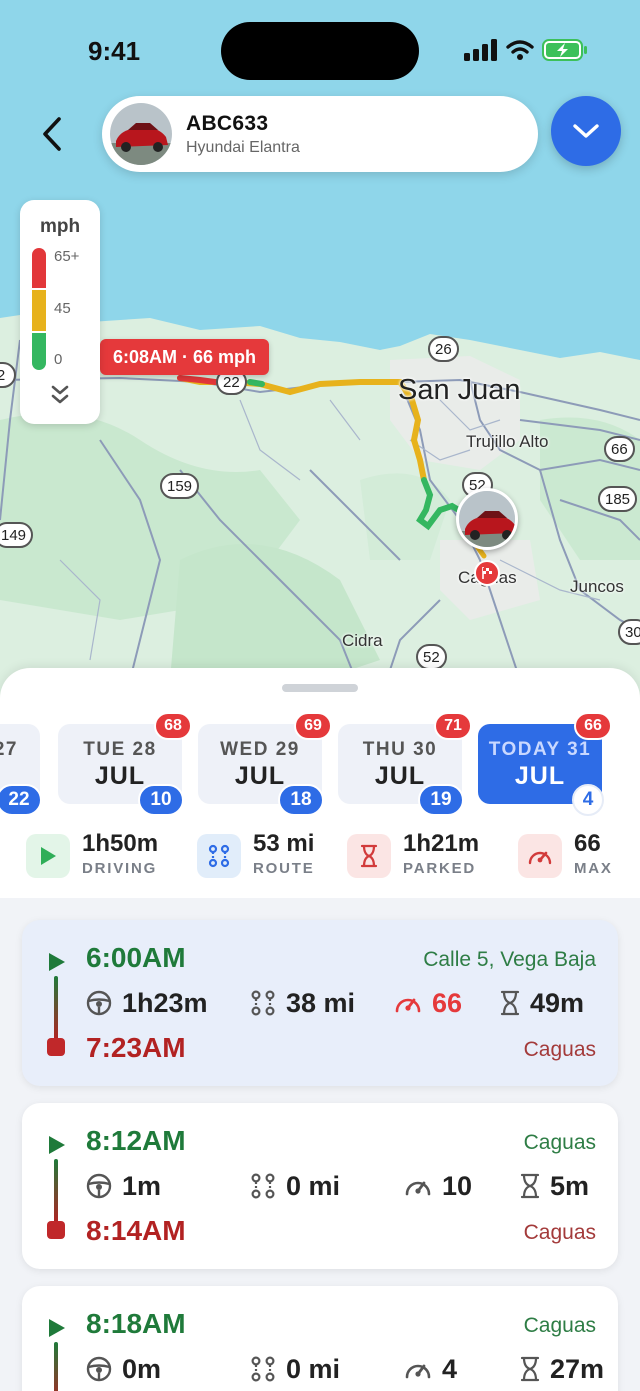 The width and height of the screenshot is (640, 1391). What do you see at coordinates (597, 586) in the screenshot?
I see `city-label-juncos: Juncos` at bounding box center [597, 586].